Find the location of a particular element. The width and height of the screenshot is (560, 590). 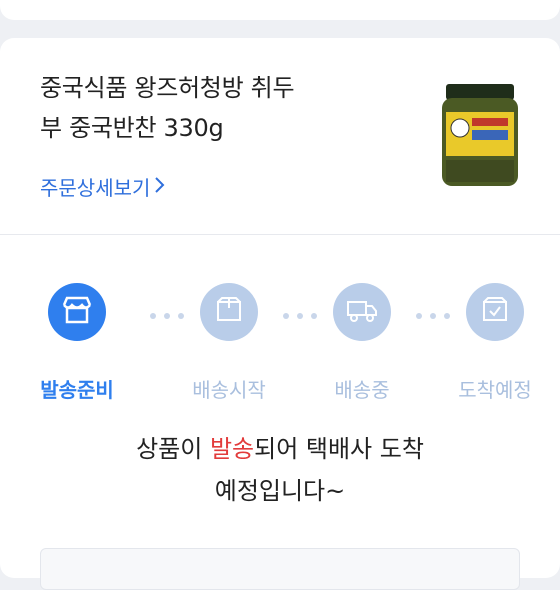

truck-icon is located at coordinates (362, 312).